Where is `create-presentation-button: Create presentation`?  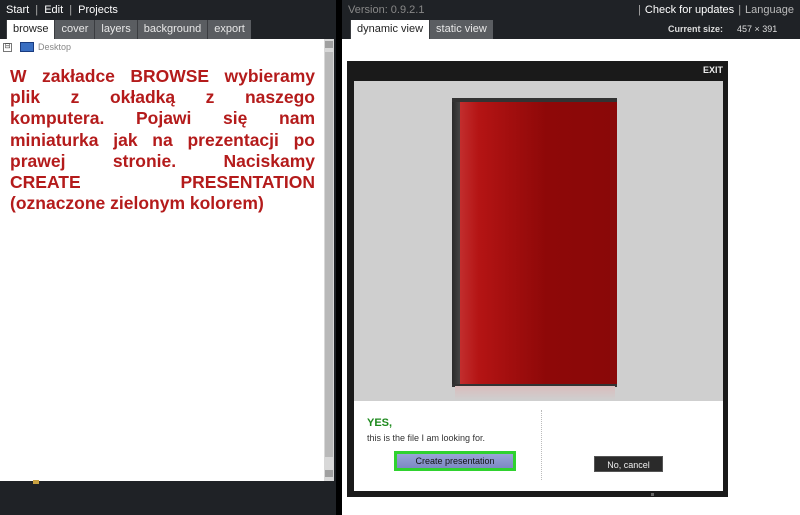 create-presentation-button: Create presentation is located at coordinates (455, 461).